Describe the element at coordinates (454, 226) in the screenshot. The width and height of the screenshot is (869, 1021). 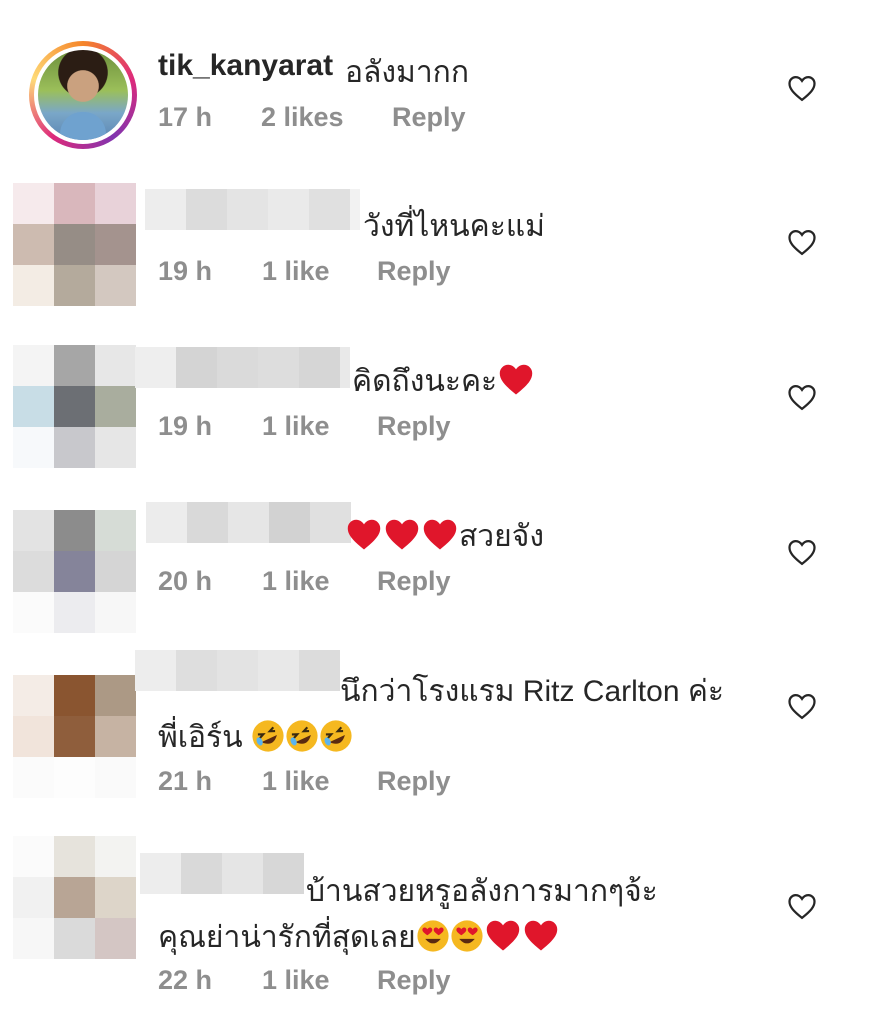
I see `comment-text: วังที่ไหนคะแม่` at that location.